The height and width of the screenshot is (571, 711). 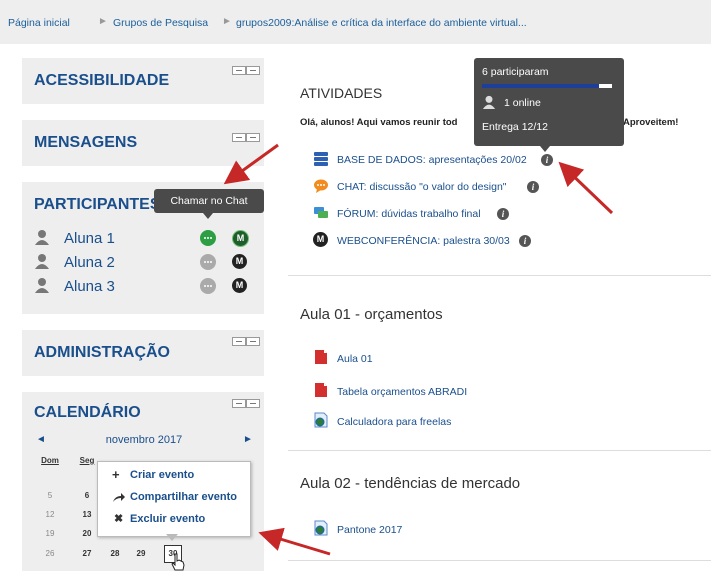 What do you see at coordinates (423, 529) in the screenshot?
I see `resource-item: Pantone 2017` at bounding box center [423, 529].